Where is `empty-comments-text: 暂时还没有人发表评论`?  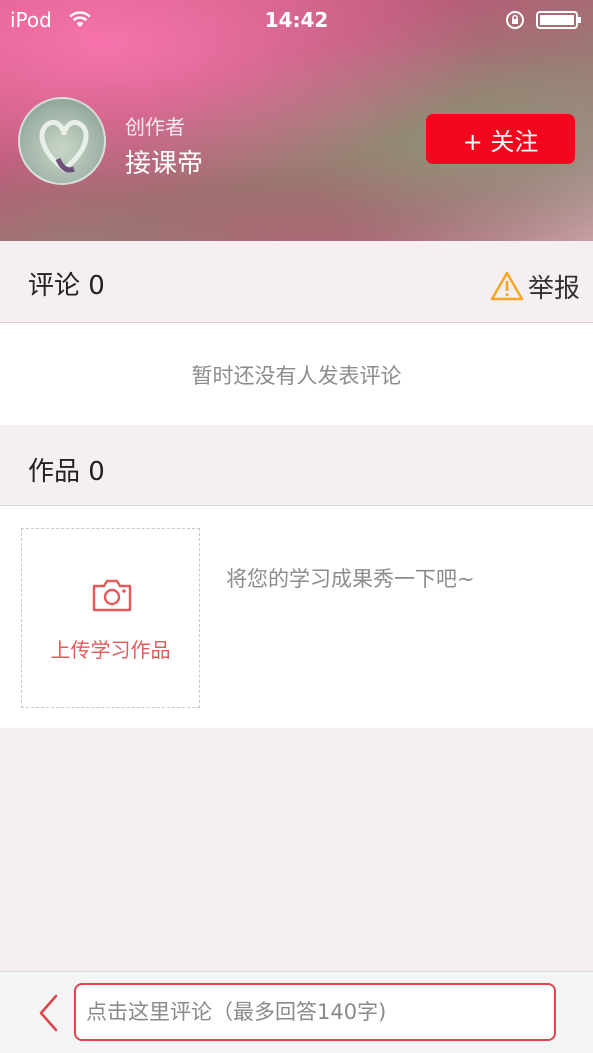 empty-comments-text: 暂时还没有人发表评论 is located at coordinates (296, 376).